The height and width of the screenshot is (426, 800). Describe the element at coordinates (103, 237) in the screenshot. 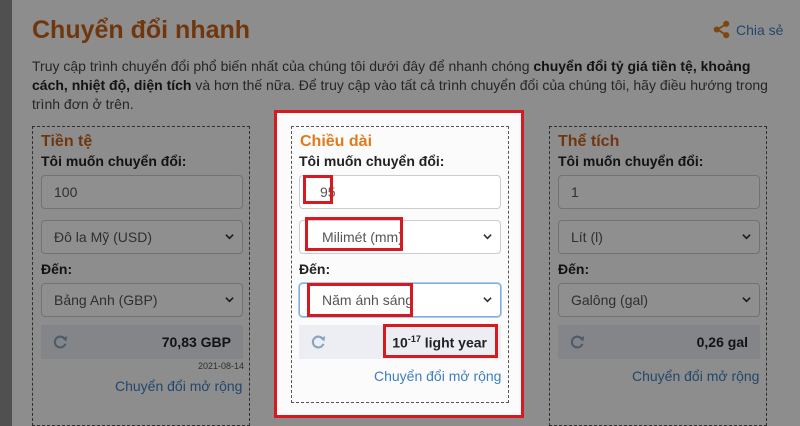

I see `currency-from-value: Đô la Mỹ (USD)` at that location.